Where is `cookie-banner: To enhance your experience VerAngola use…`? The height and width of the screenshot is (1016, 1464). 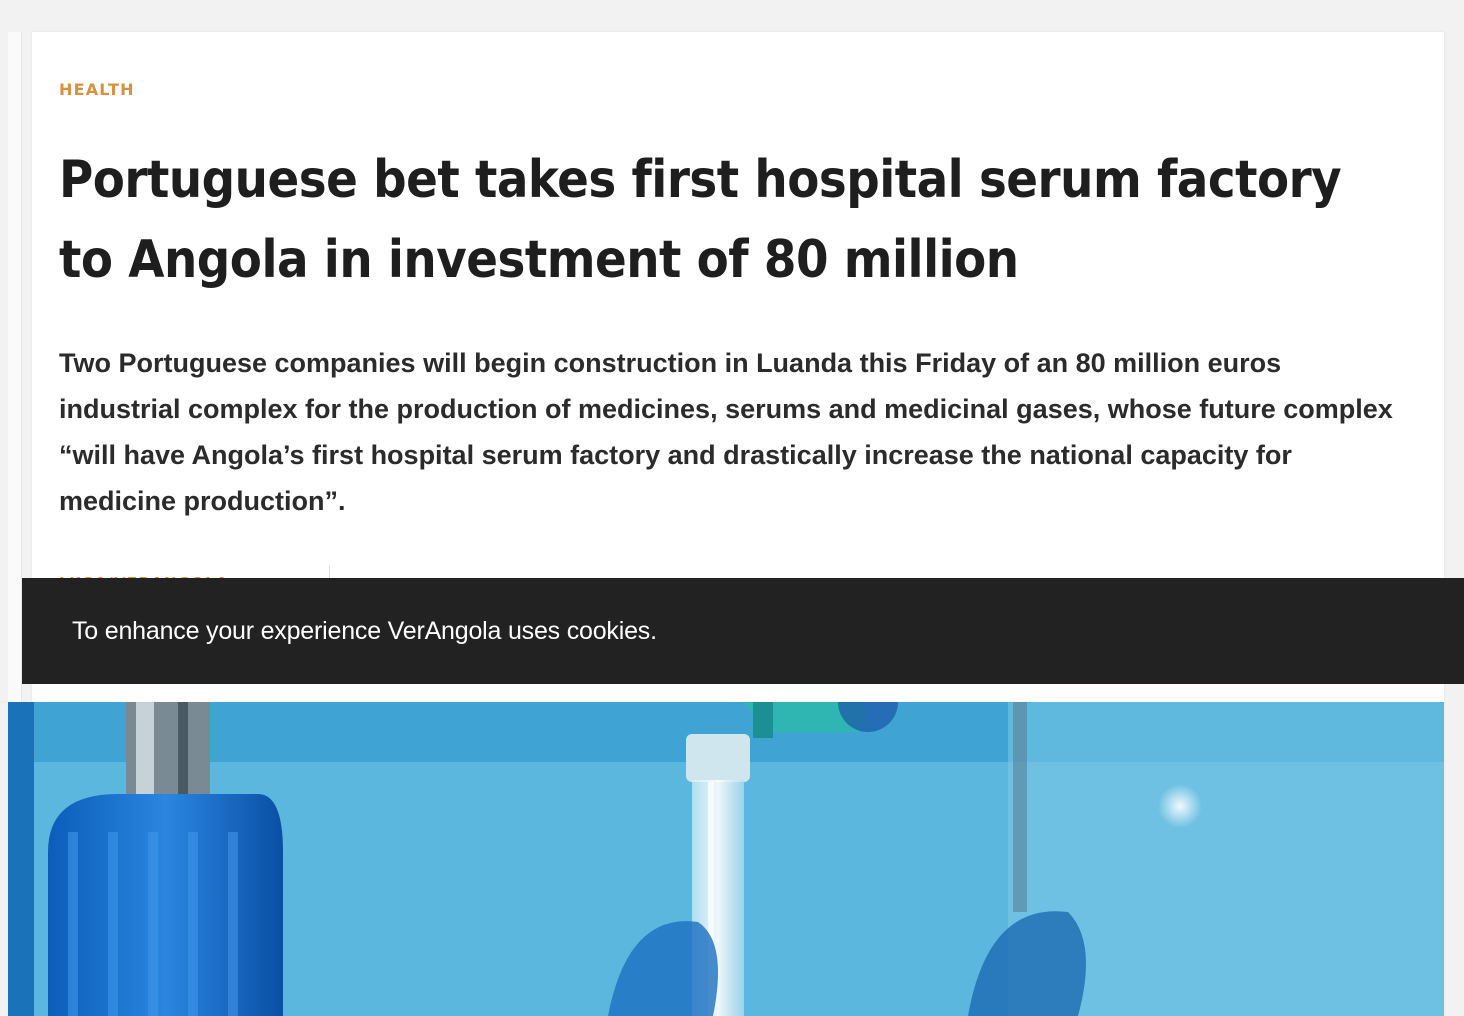
cookie-banner: To enhance your experience VerAngola use… is located at coordinates (743, 631).